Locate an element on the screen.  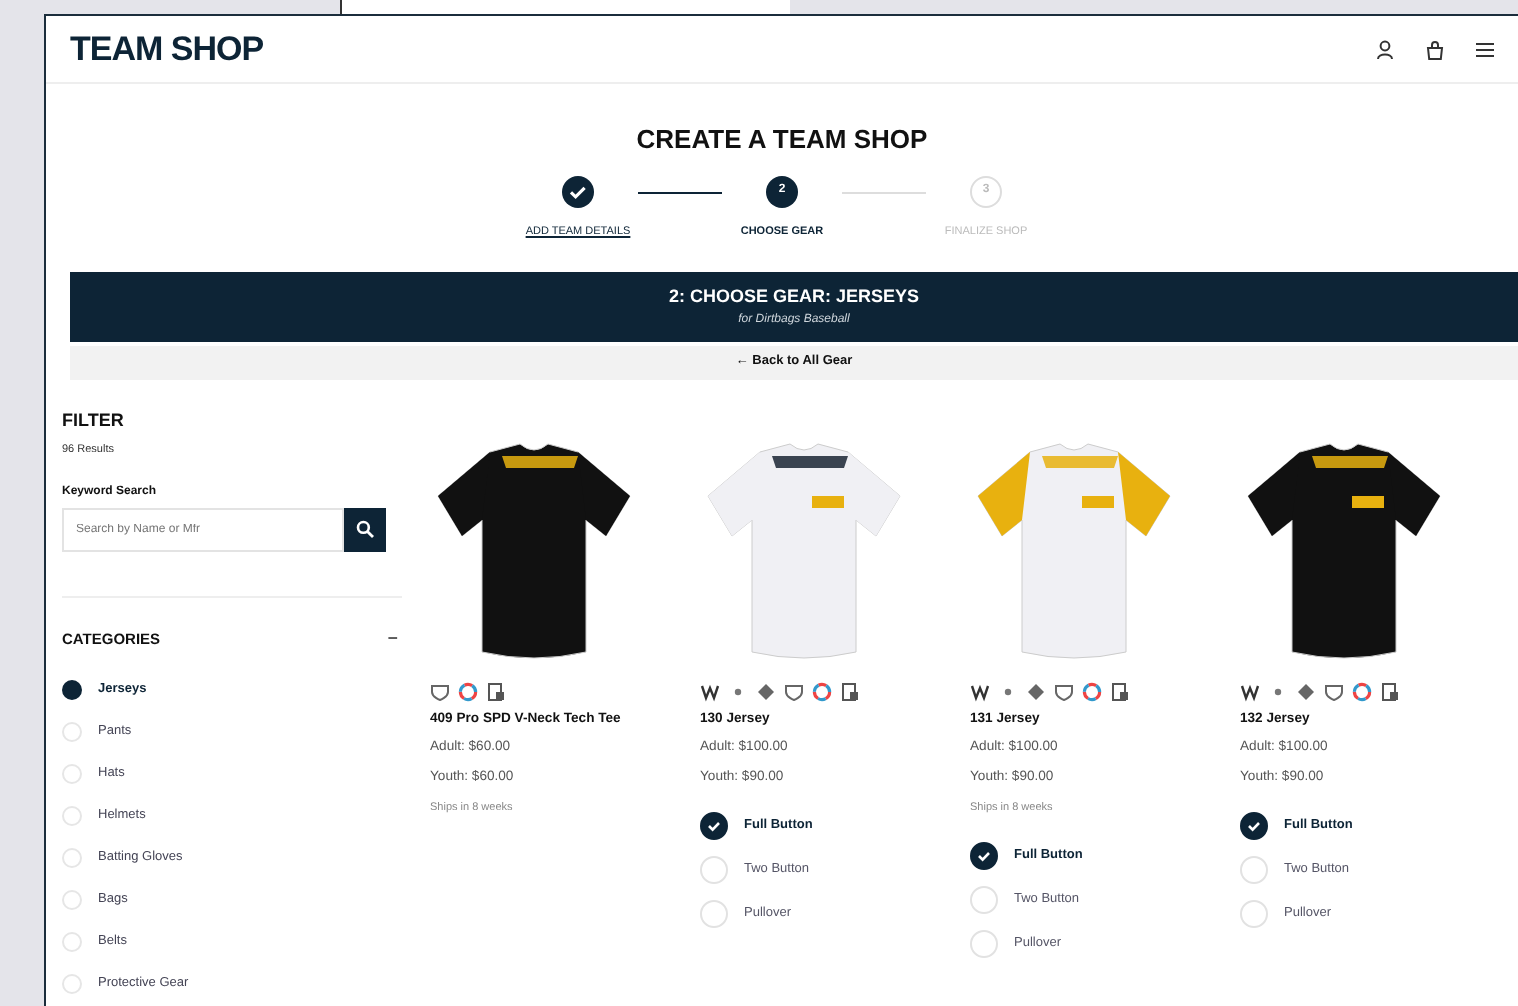
bag-icon is located at coordinates (1435, 49).